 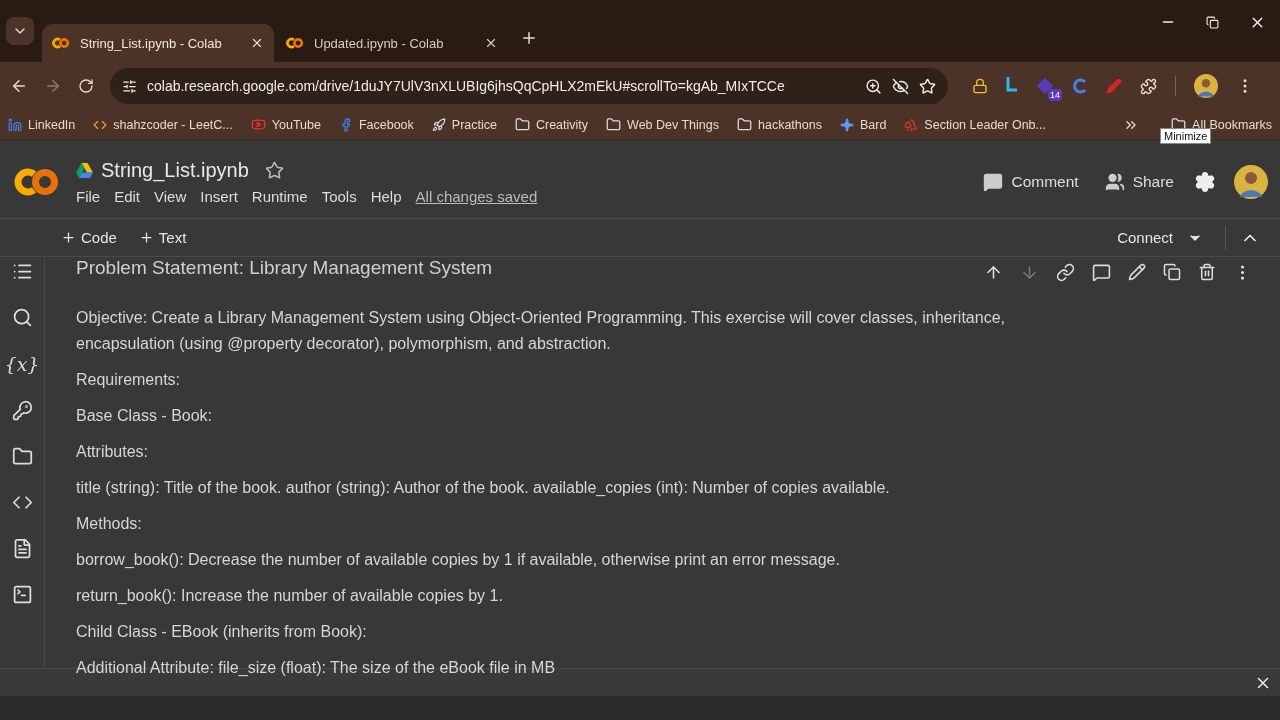 What do you see at coordinates (779, 124) in the screenshot?
I see `bookmark: hackathons` at bounding box center [779, 124].